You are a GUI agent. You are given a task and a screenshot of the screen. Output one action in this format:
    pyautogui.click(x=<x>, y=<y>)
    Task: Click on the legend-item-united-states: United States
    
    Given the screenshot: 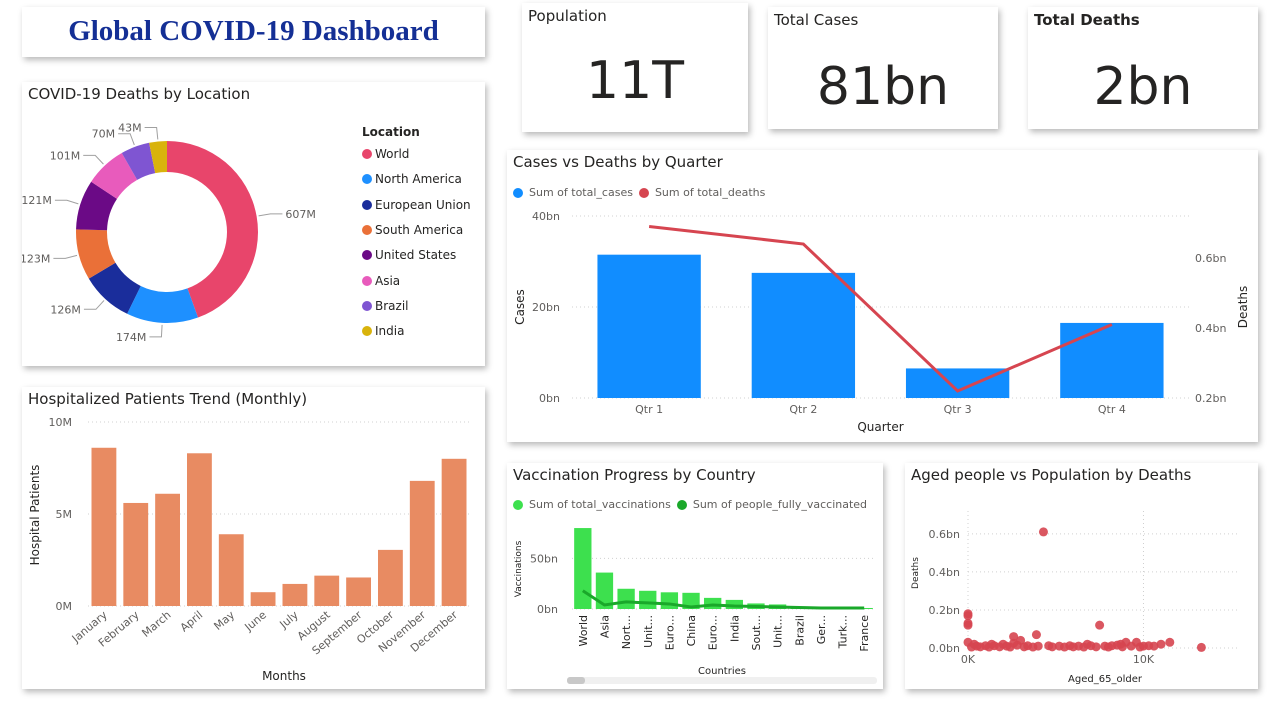 What is the action you would take?
    pyautogui.click(x=409, y=255)
    